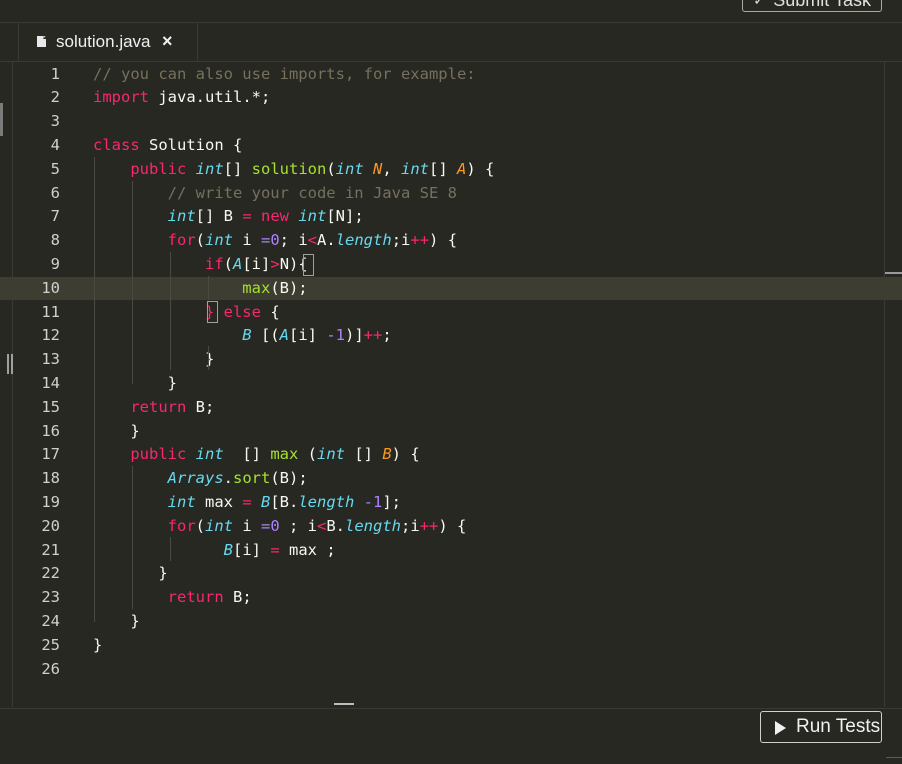  What do you see at coordinates (50, 287) in the screenshot?
I see `line-number: 10` at bounding box center [50, 287].